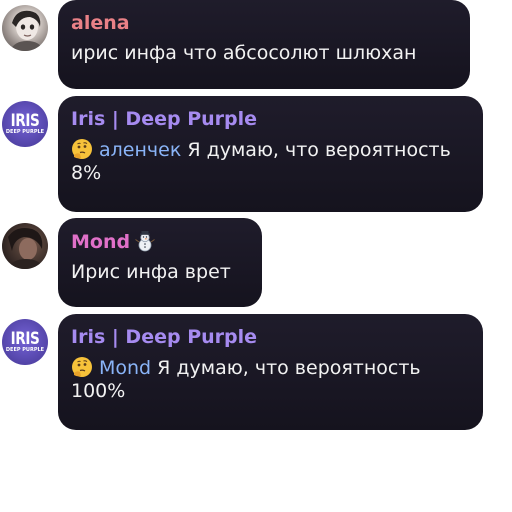 This screenshot has height=512, width=512. What do you see at coordinates (270, 161) in the screenshot?
I see `message-text: аленчек Я думаю, что вероятность 8%` at bounding box center [270, 161].